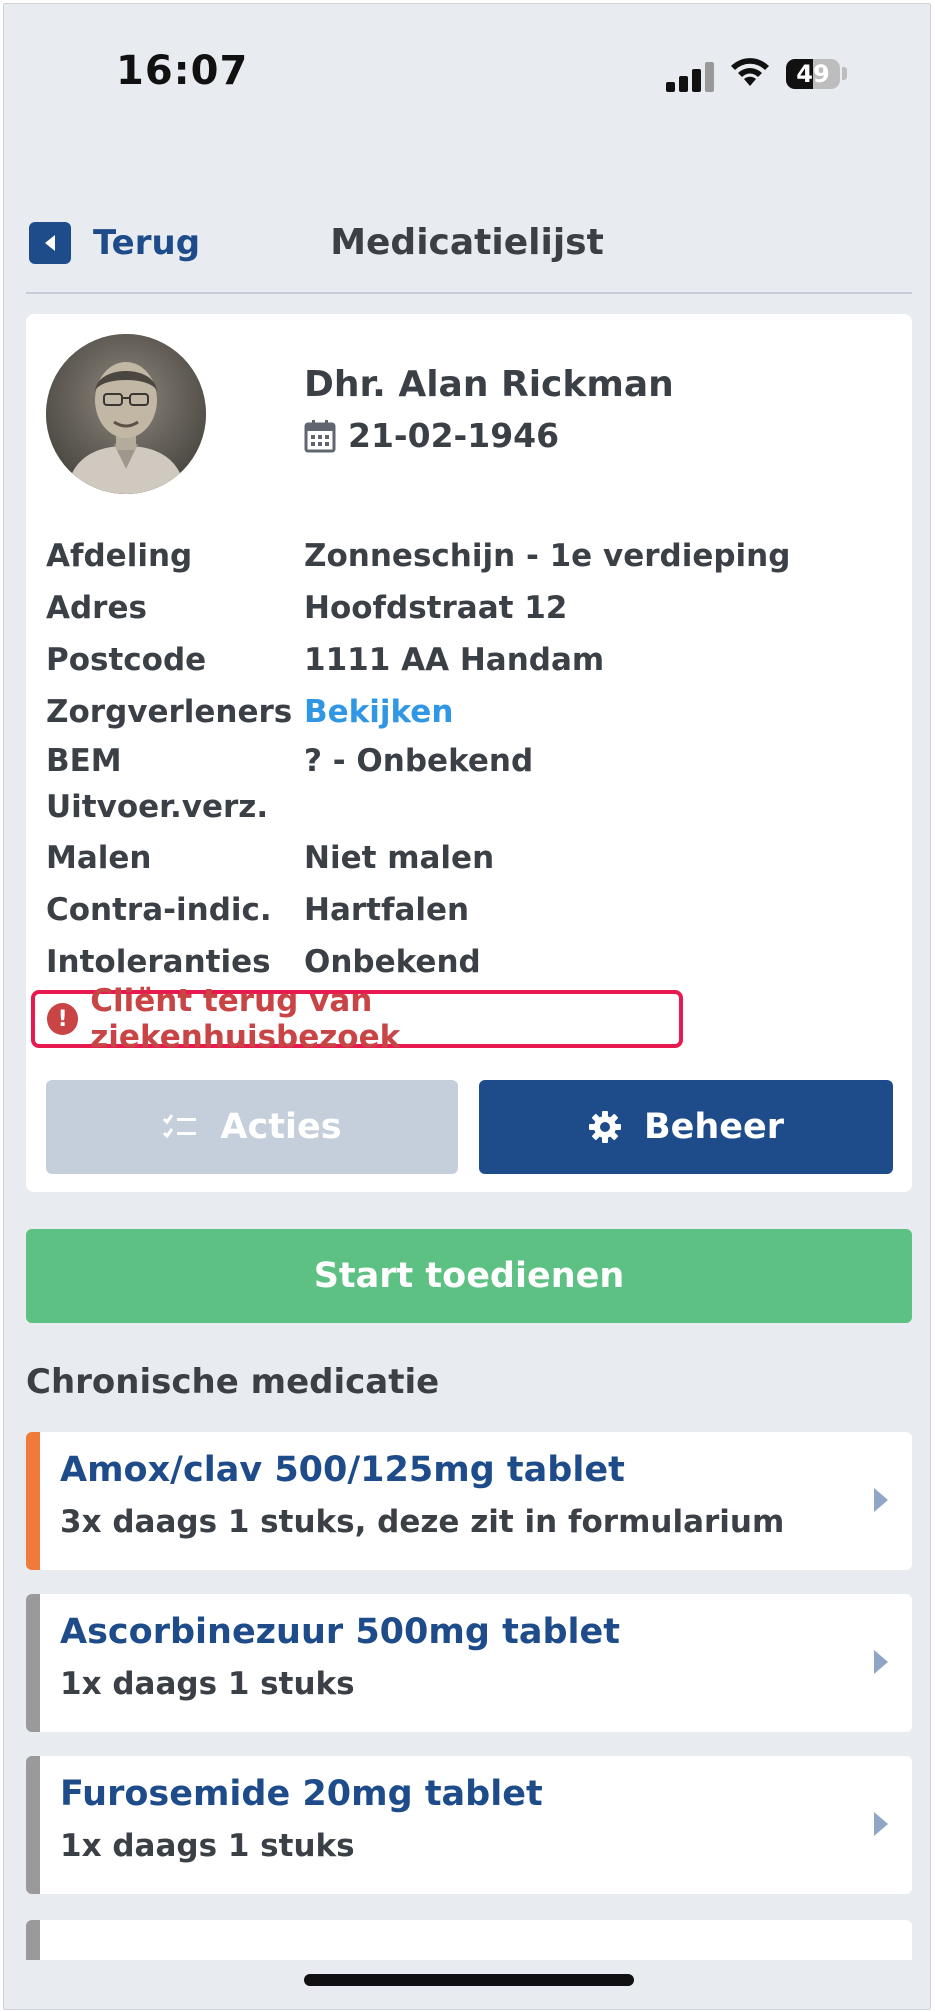 The height and width of the screenshot is (2012, 935). Describe the element at coordinates (126, 414) in the screenshot. I see `client-avatar` at that location.